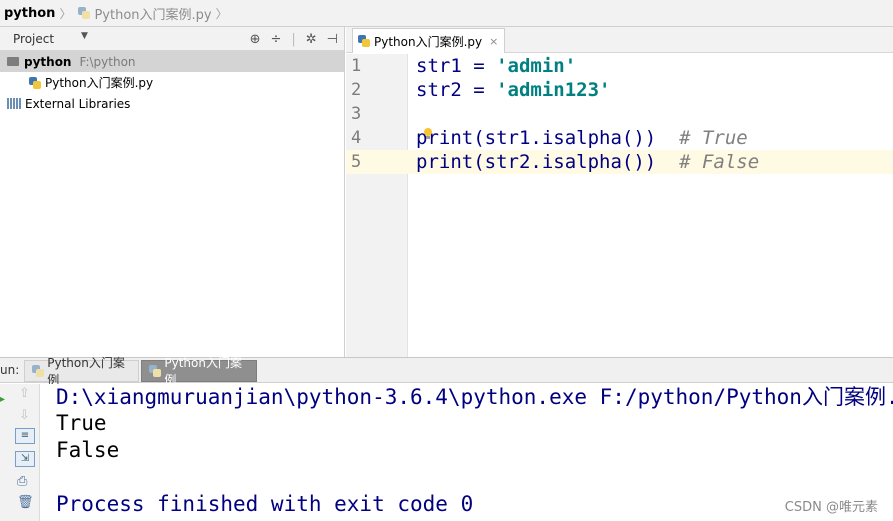 This screenshot has height=521, width=893. What do you see at coordinates (356, 162) in the screenshot?
I see `line-number: 5` at bounding box center [356, 162].